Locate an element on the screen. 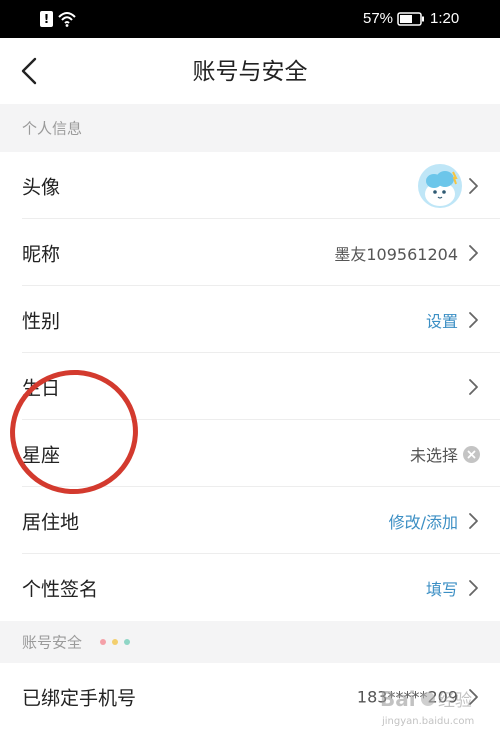  row-signature: 个性签名 填写 is located at coordinates (250, 587).